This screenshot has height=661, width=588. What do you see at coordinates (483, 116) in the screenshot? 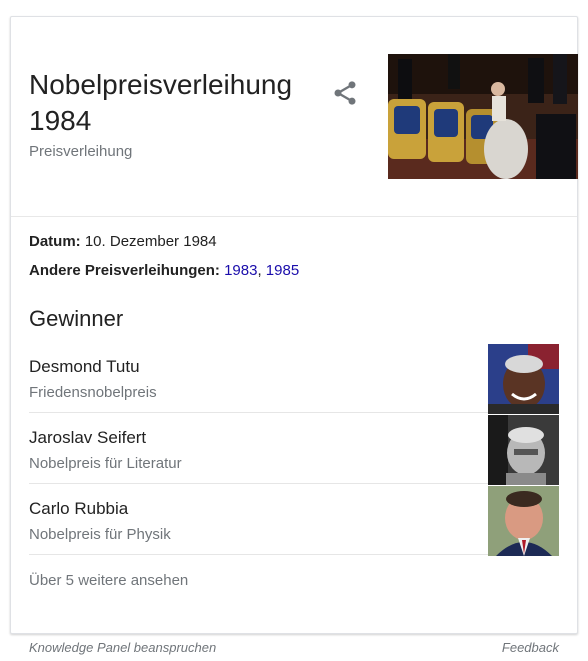
I see `ceremony-photo` at bounding box center [483, 116].